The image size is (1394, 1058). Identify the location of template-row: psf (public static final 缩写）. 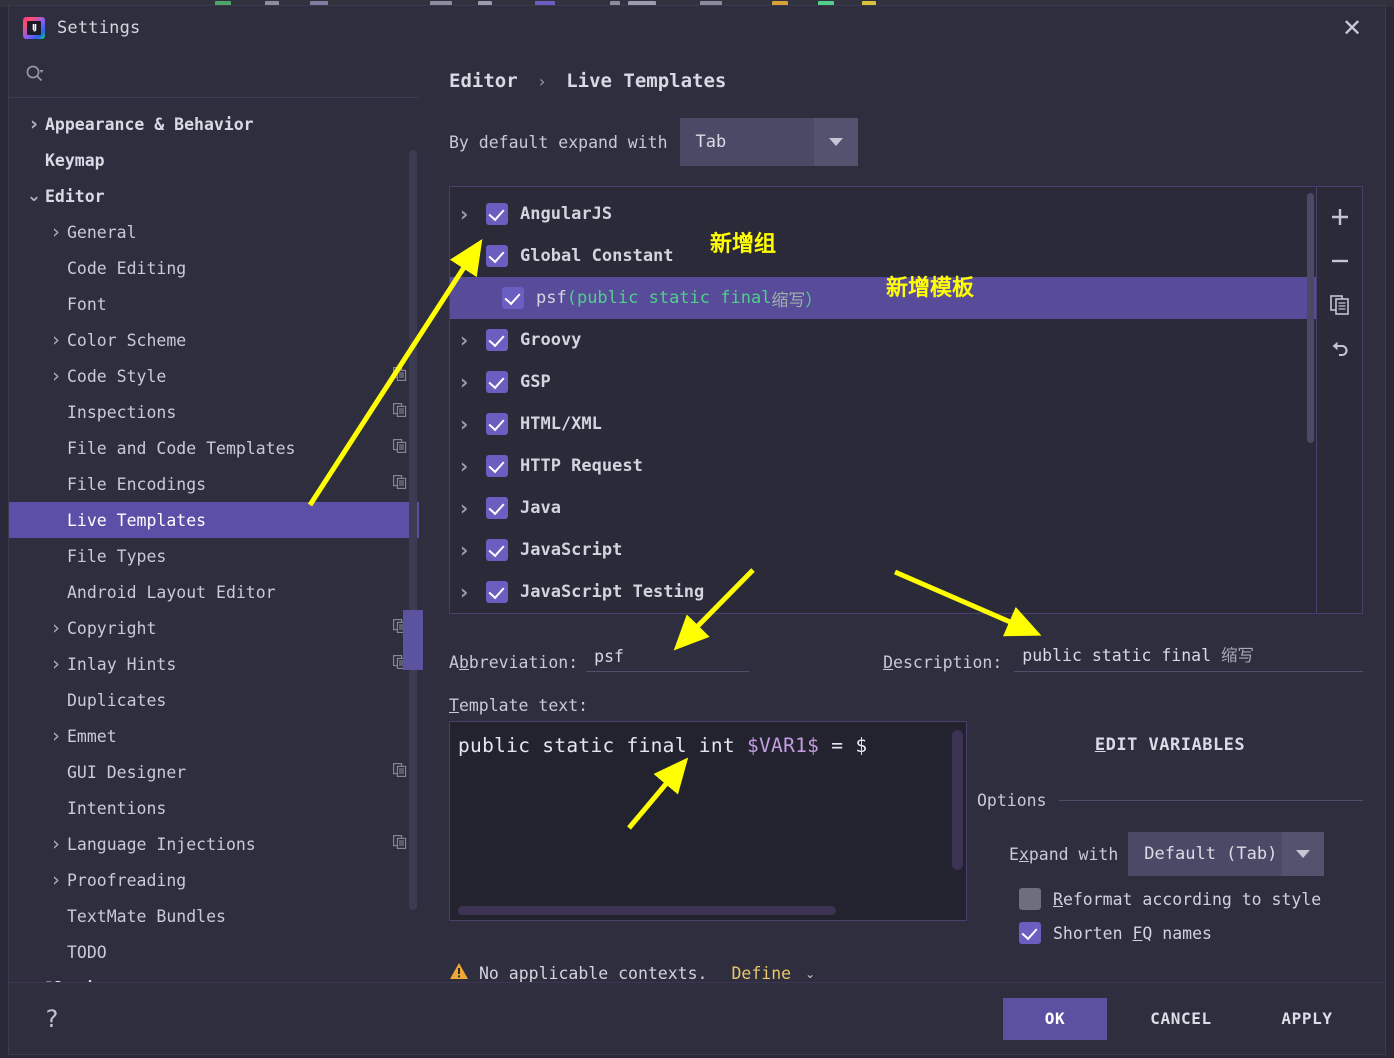
(883, 298).